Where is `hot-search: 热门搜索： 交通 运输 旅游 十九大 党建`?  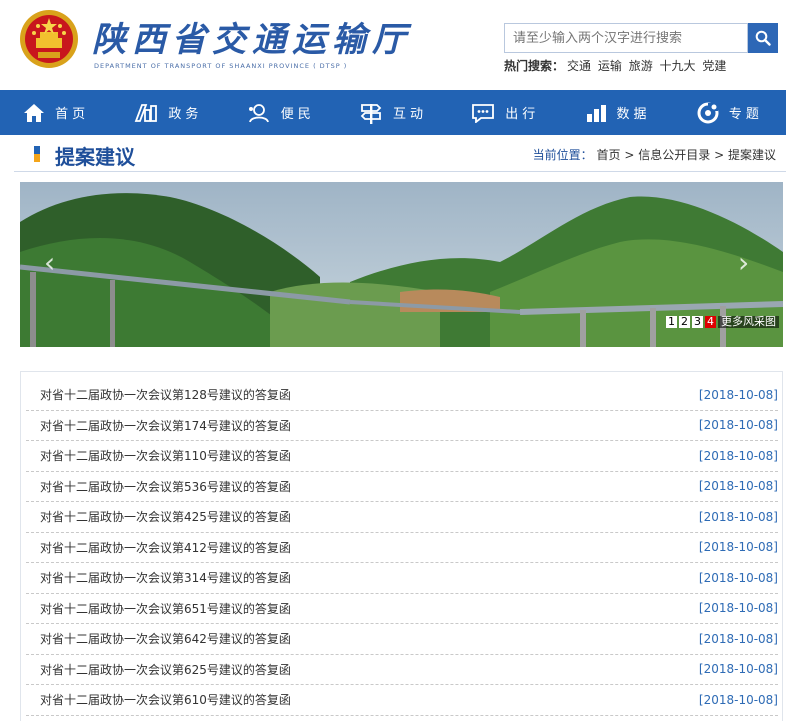 hot-search: 热门搜索： 交通 运输 旅游 十九大 党建 is located at coordinates (615, 65).